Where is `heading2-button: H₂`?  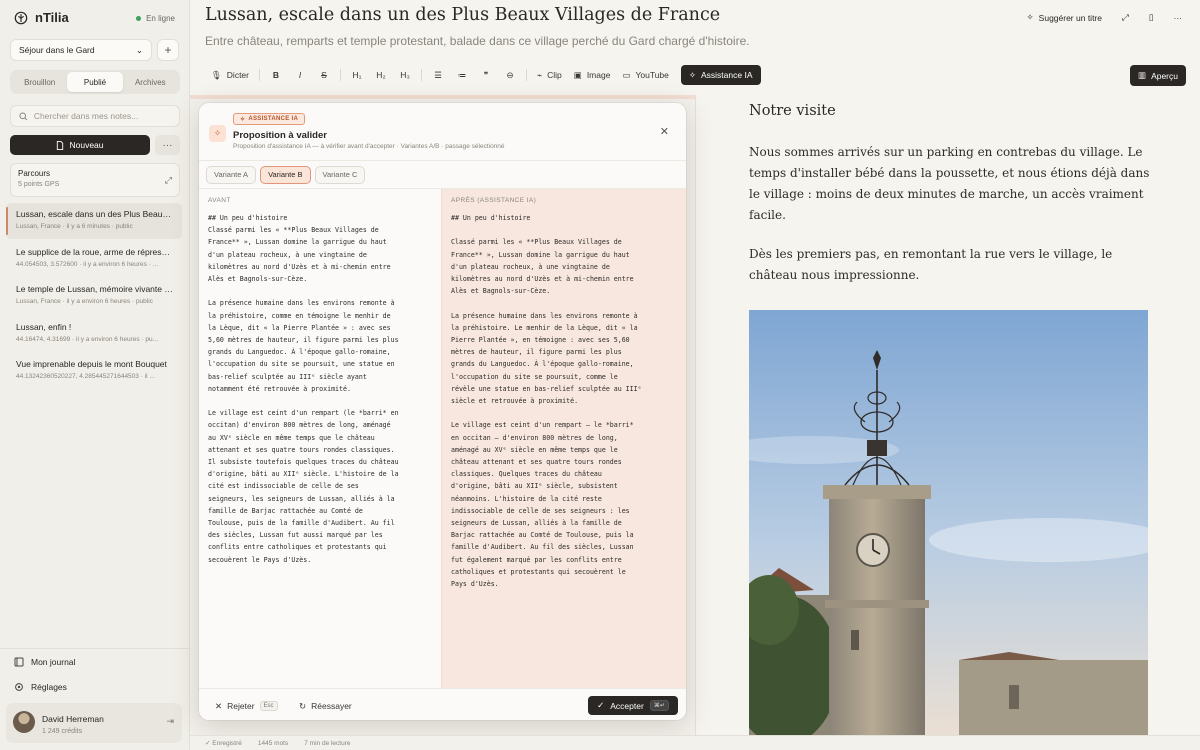
heading2-button: H₂ is located at coordinates (381, 75).